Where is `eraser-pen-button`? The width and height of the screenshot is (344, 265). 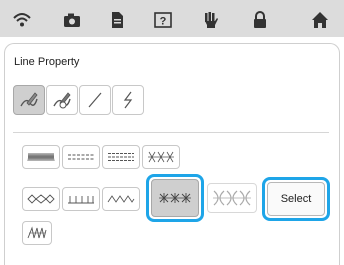
eraser-pen-button is located at coordinates (62, 100).